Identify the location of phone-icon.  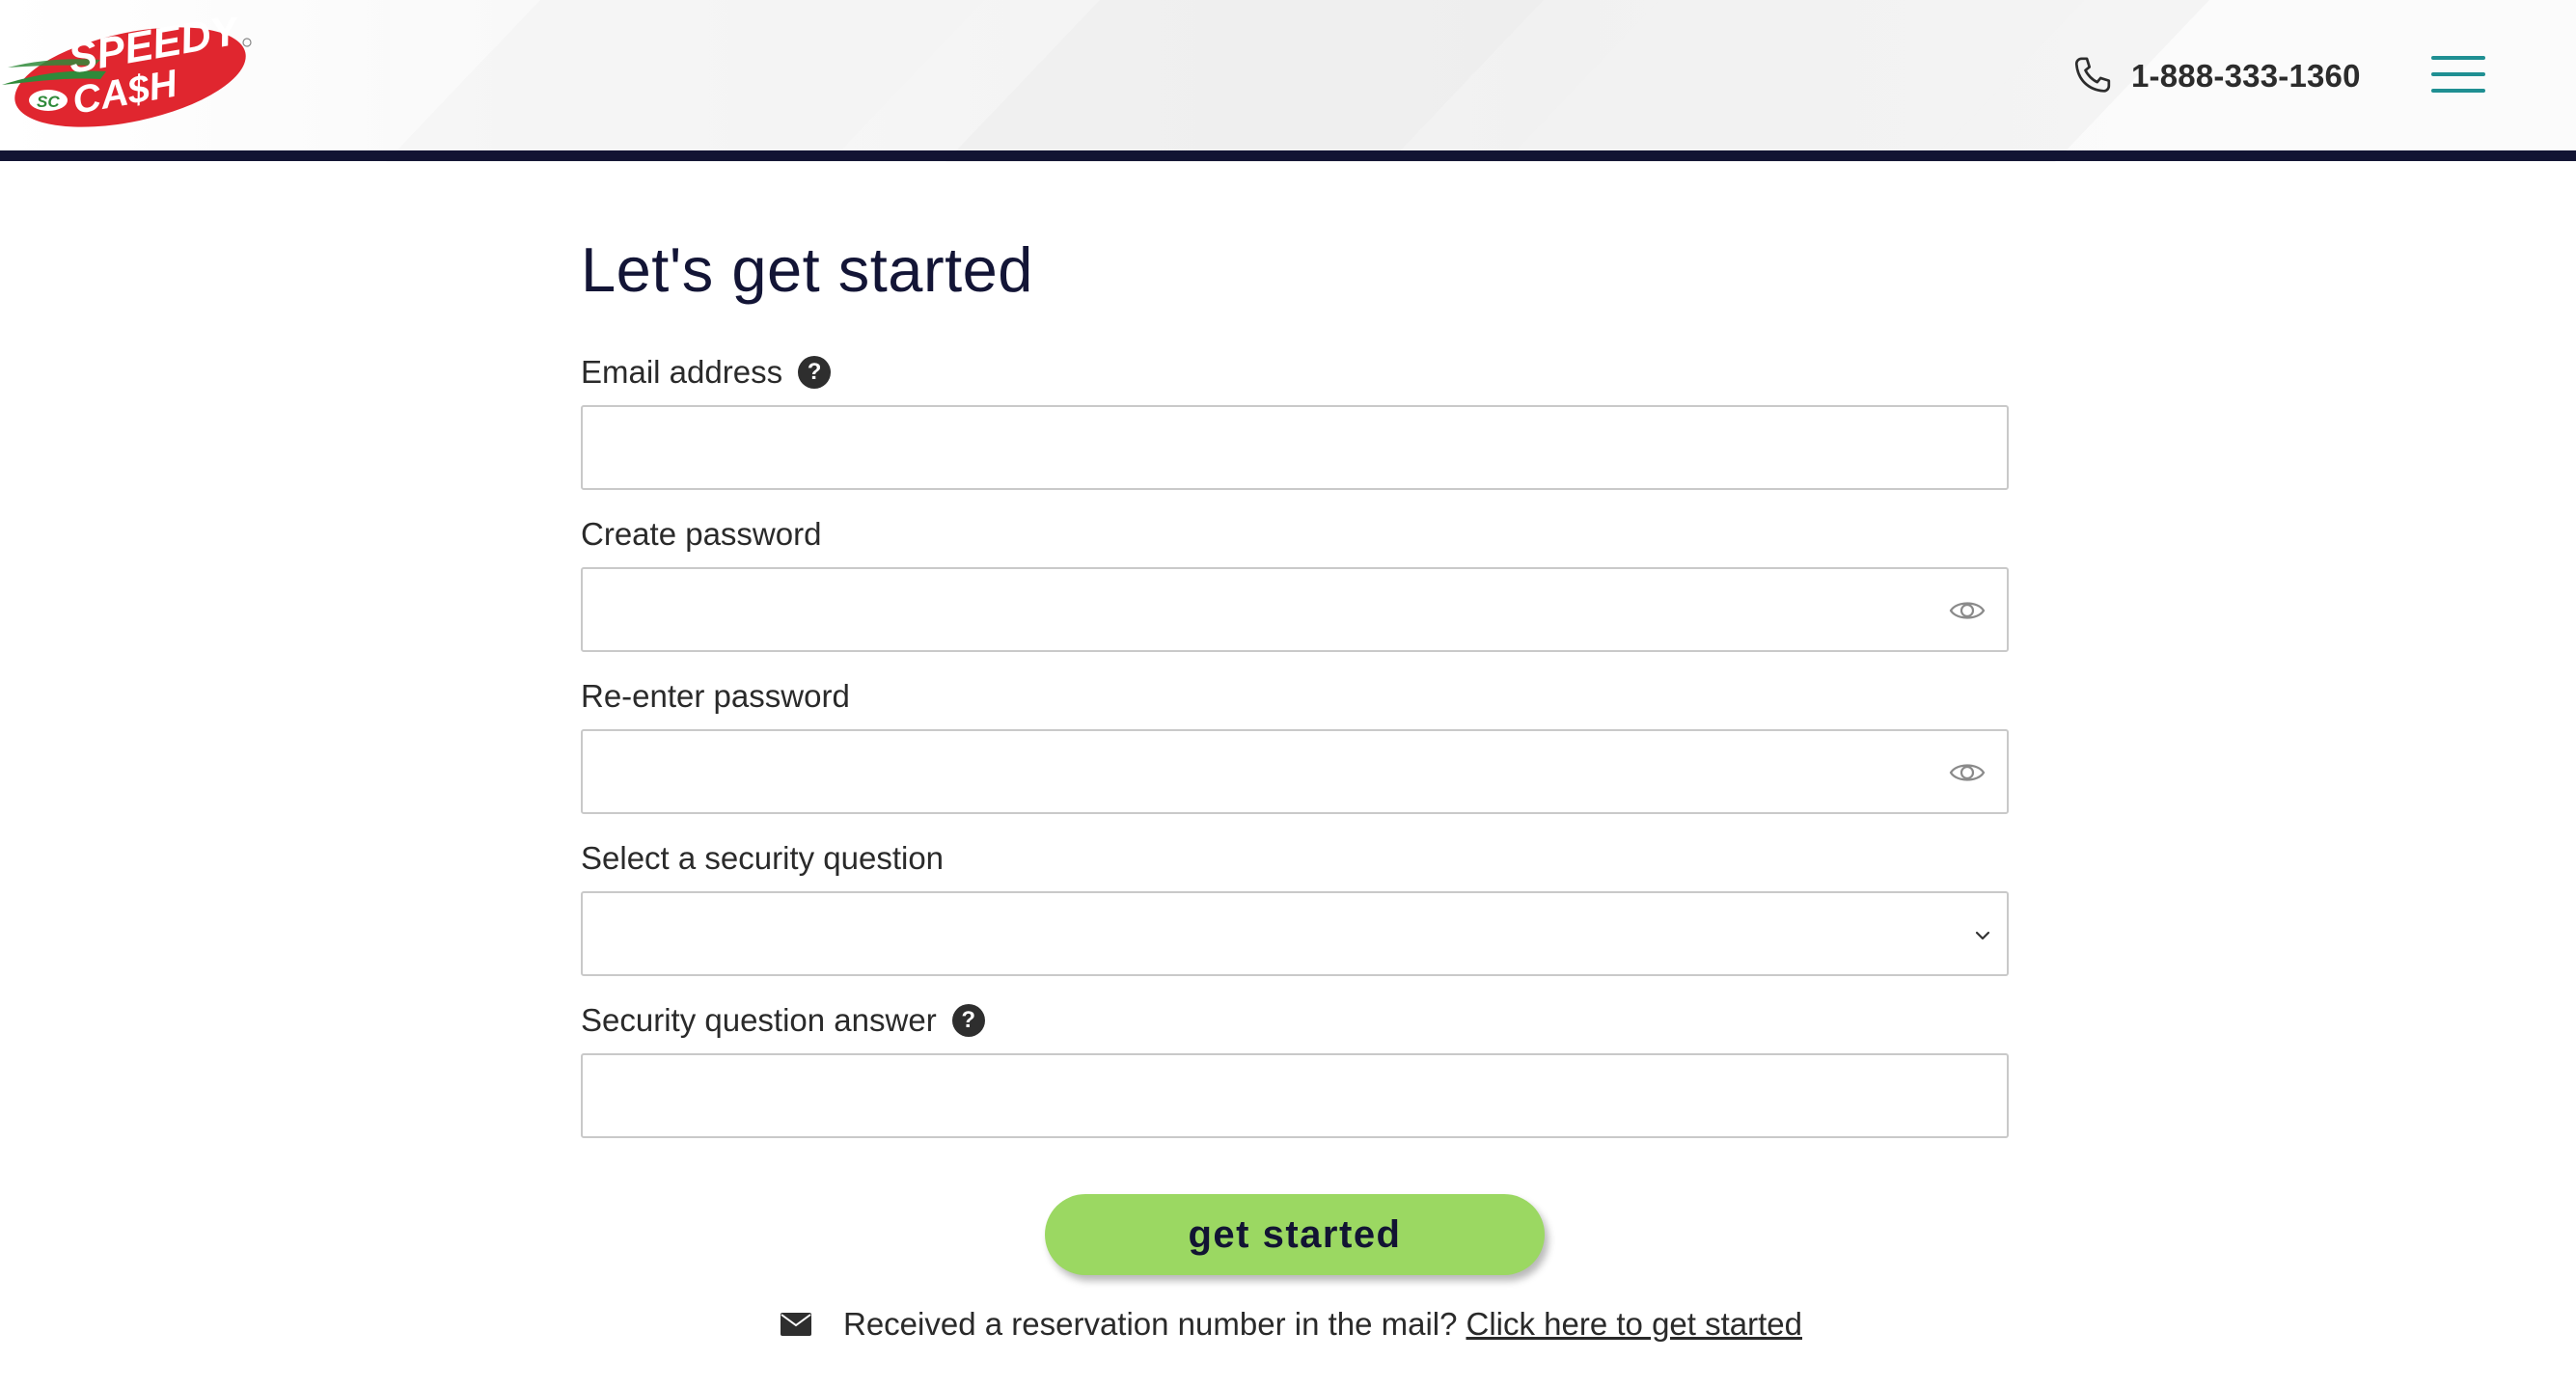
(2093, 75).